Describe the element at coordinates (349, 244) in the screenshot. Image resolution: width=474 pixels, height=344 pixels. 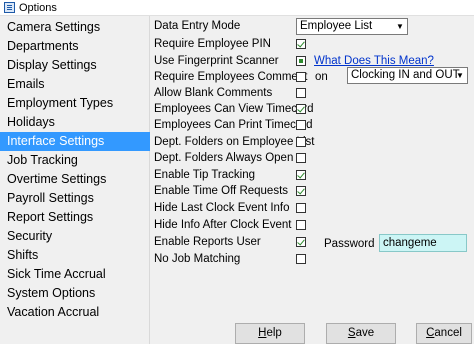
I see `password-label: Password` at that location.